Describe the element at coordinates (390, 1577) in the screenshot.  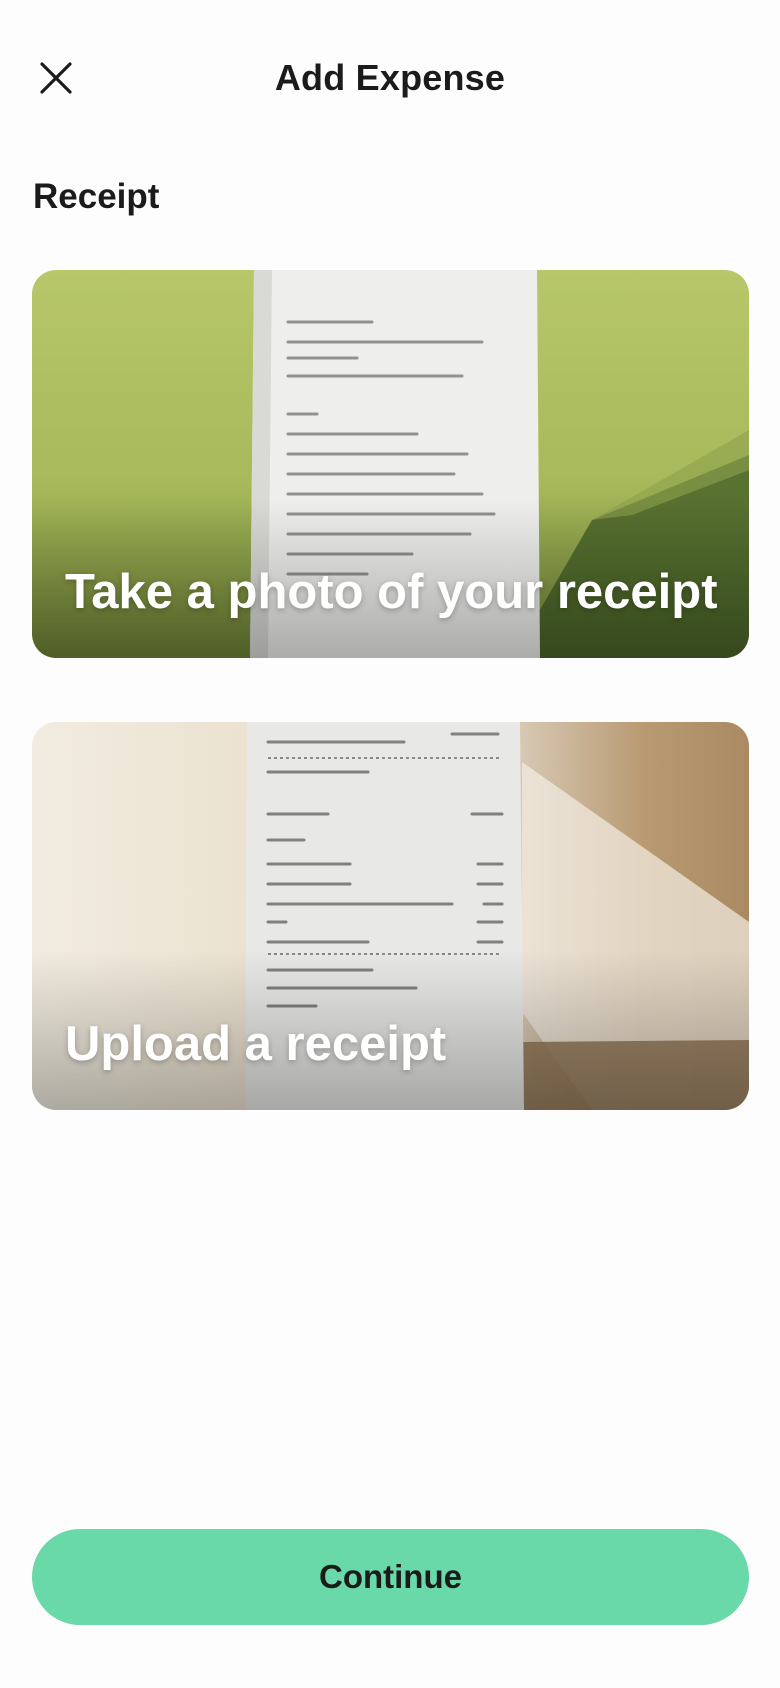
I see `continue-button: Continue` at that location.